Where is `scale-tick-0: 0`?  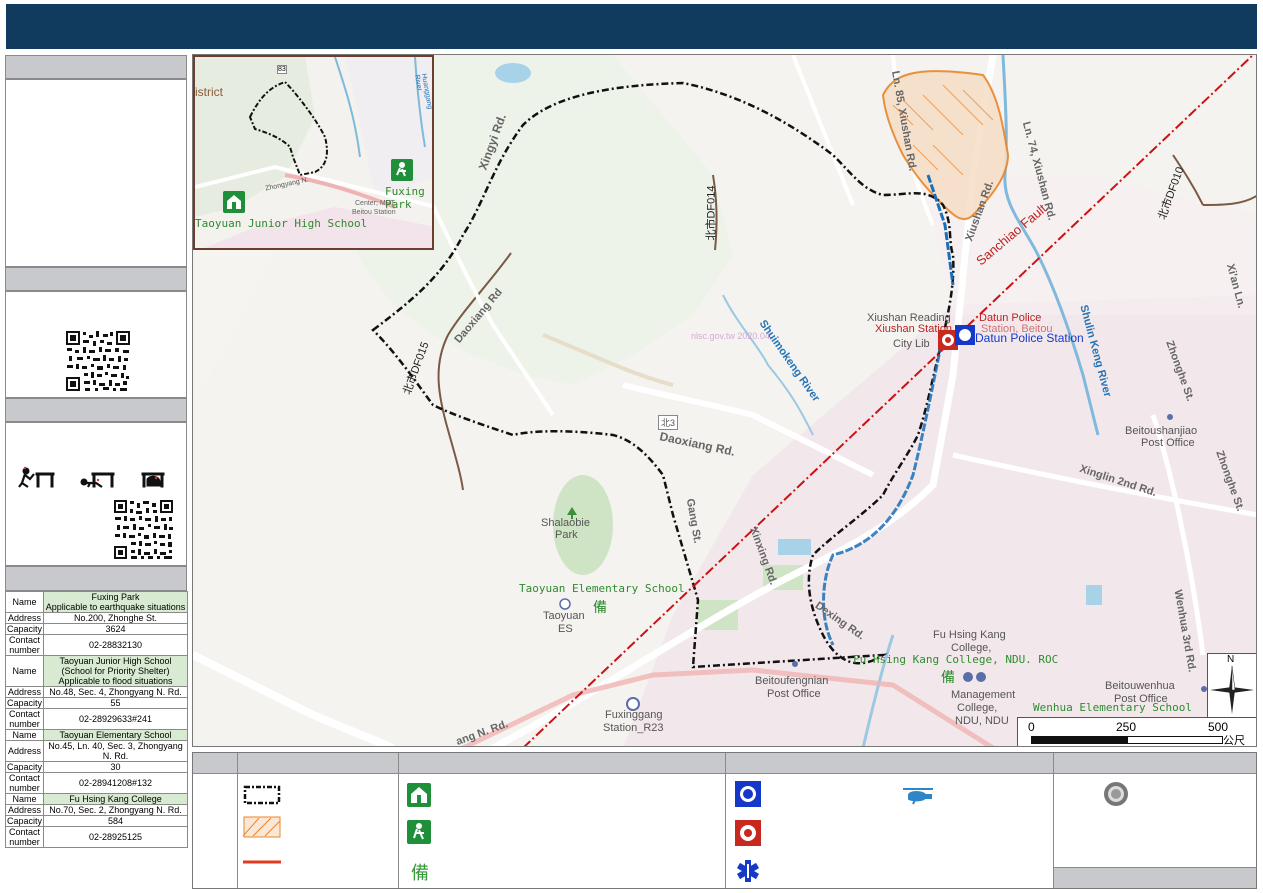
scale-tick-0: 0 is located at coordinates (1031, 727).